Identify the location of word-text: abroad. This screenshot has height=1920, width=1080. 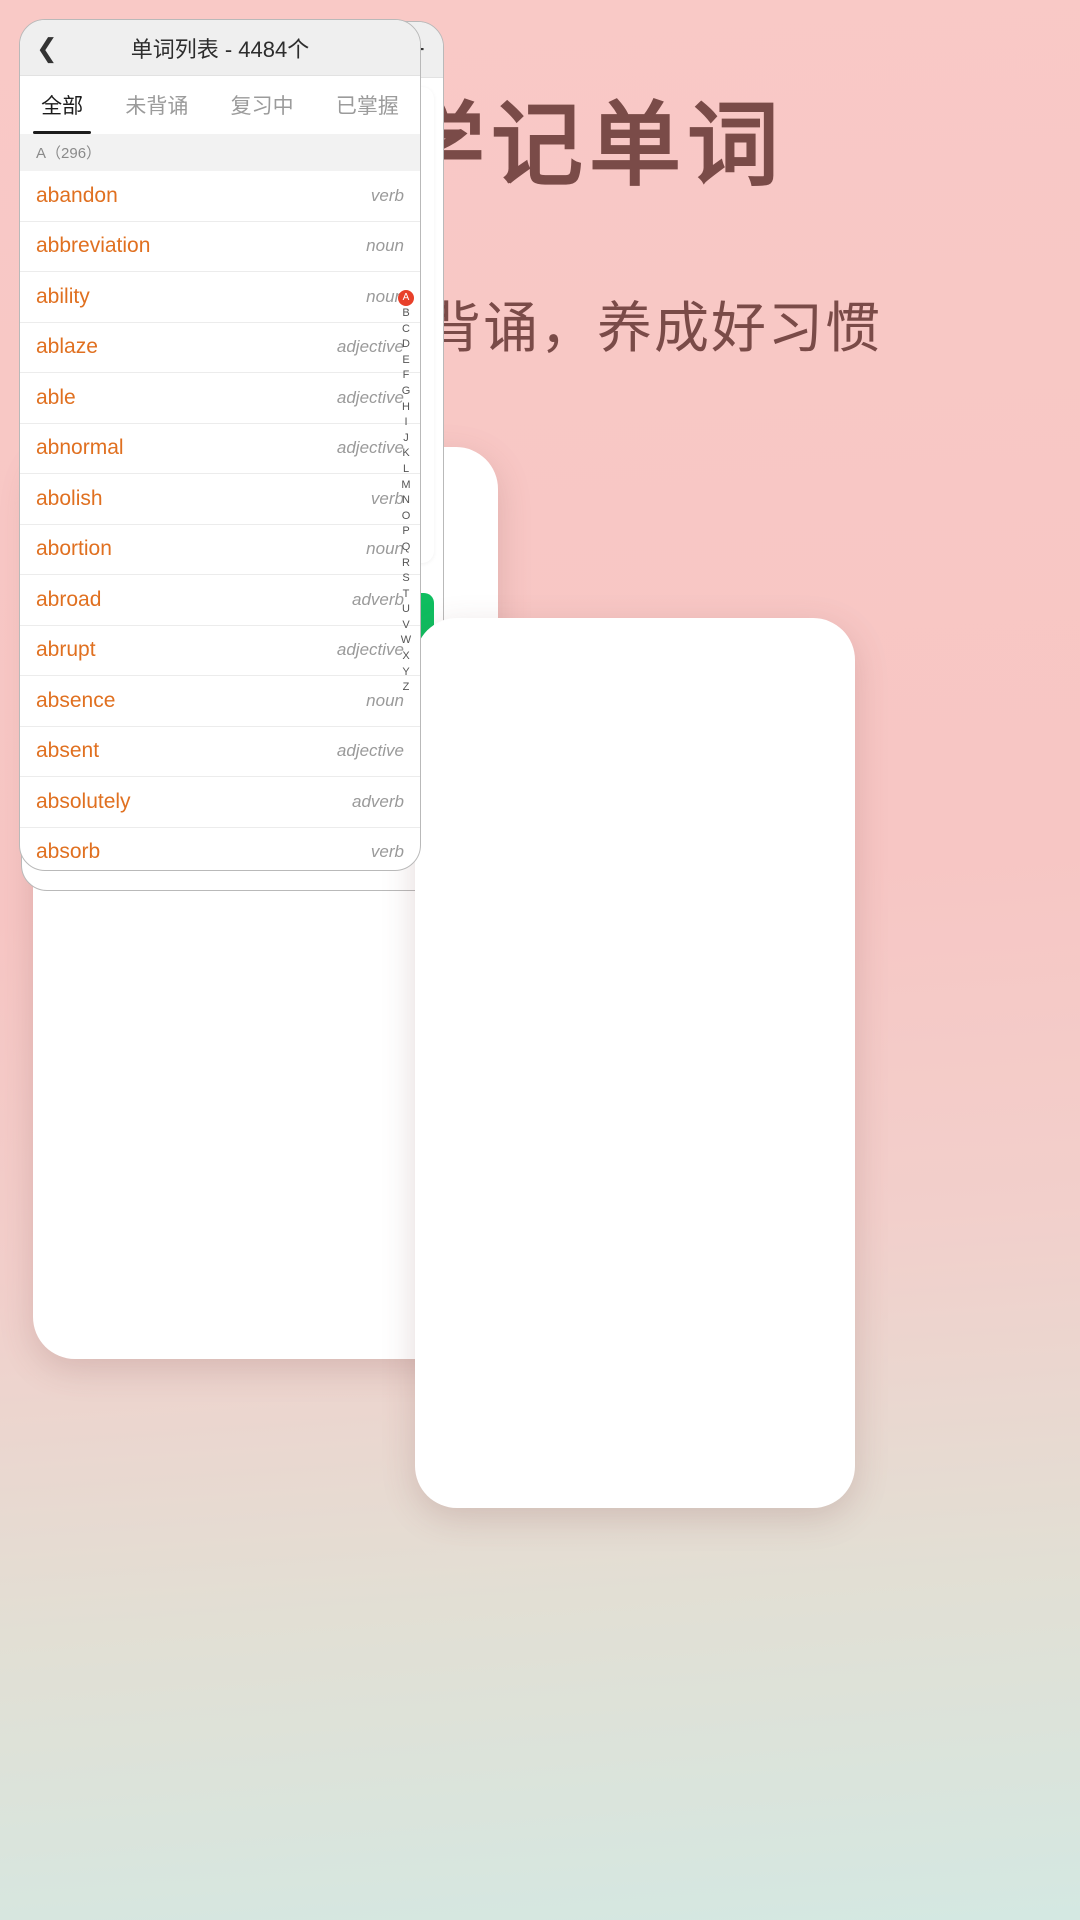
(69, 599).